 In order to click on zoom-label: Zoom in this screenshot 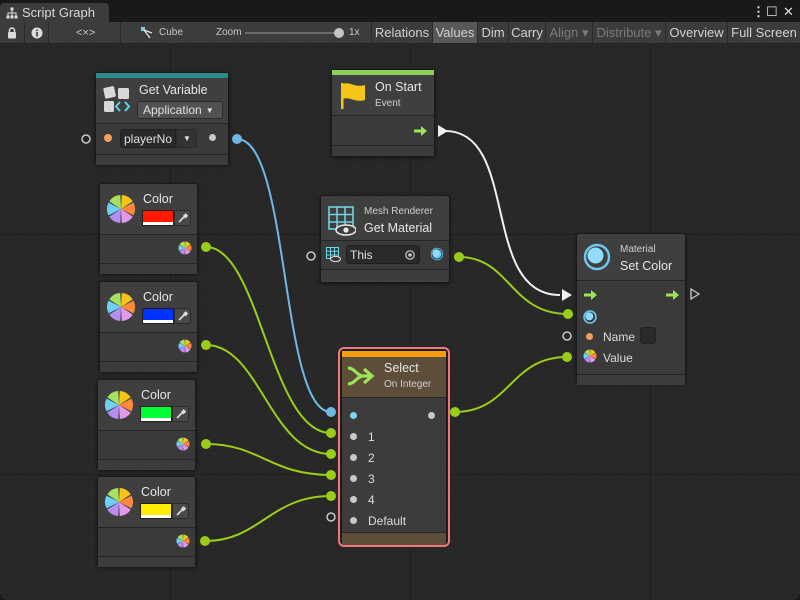, I will do `click(229, 32)`.